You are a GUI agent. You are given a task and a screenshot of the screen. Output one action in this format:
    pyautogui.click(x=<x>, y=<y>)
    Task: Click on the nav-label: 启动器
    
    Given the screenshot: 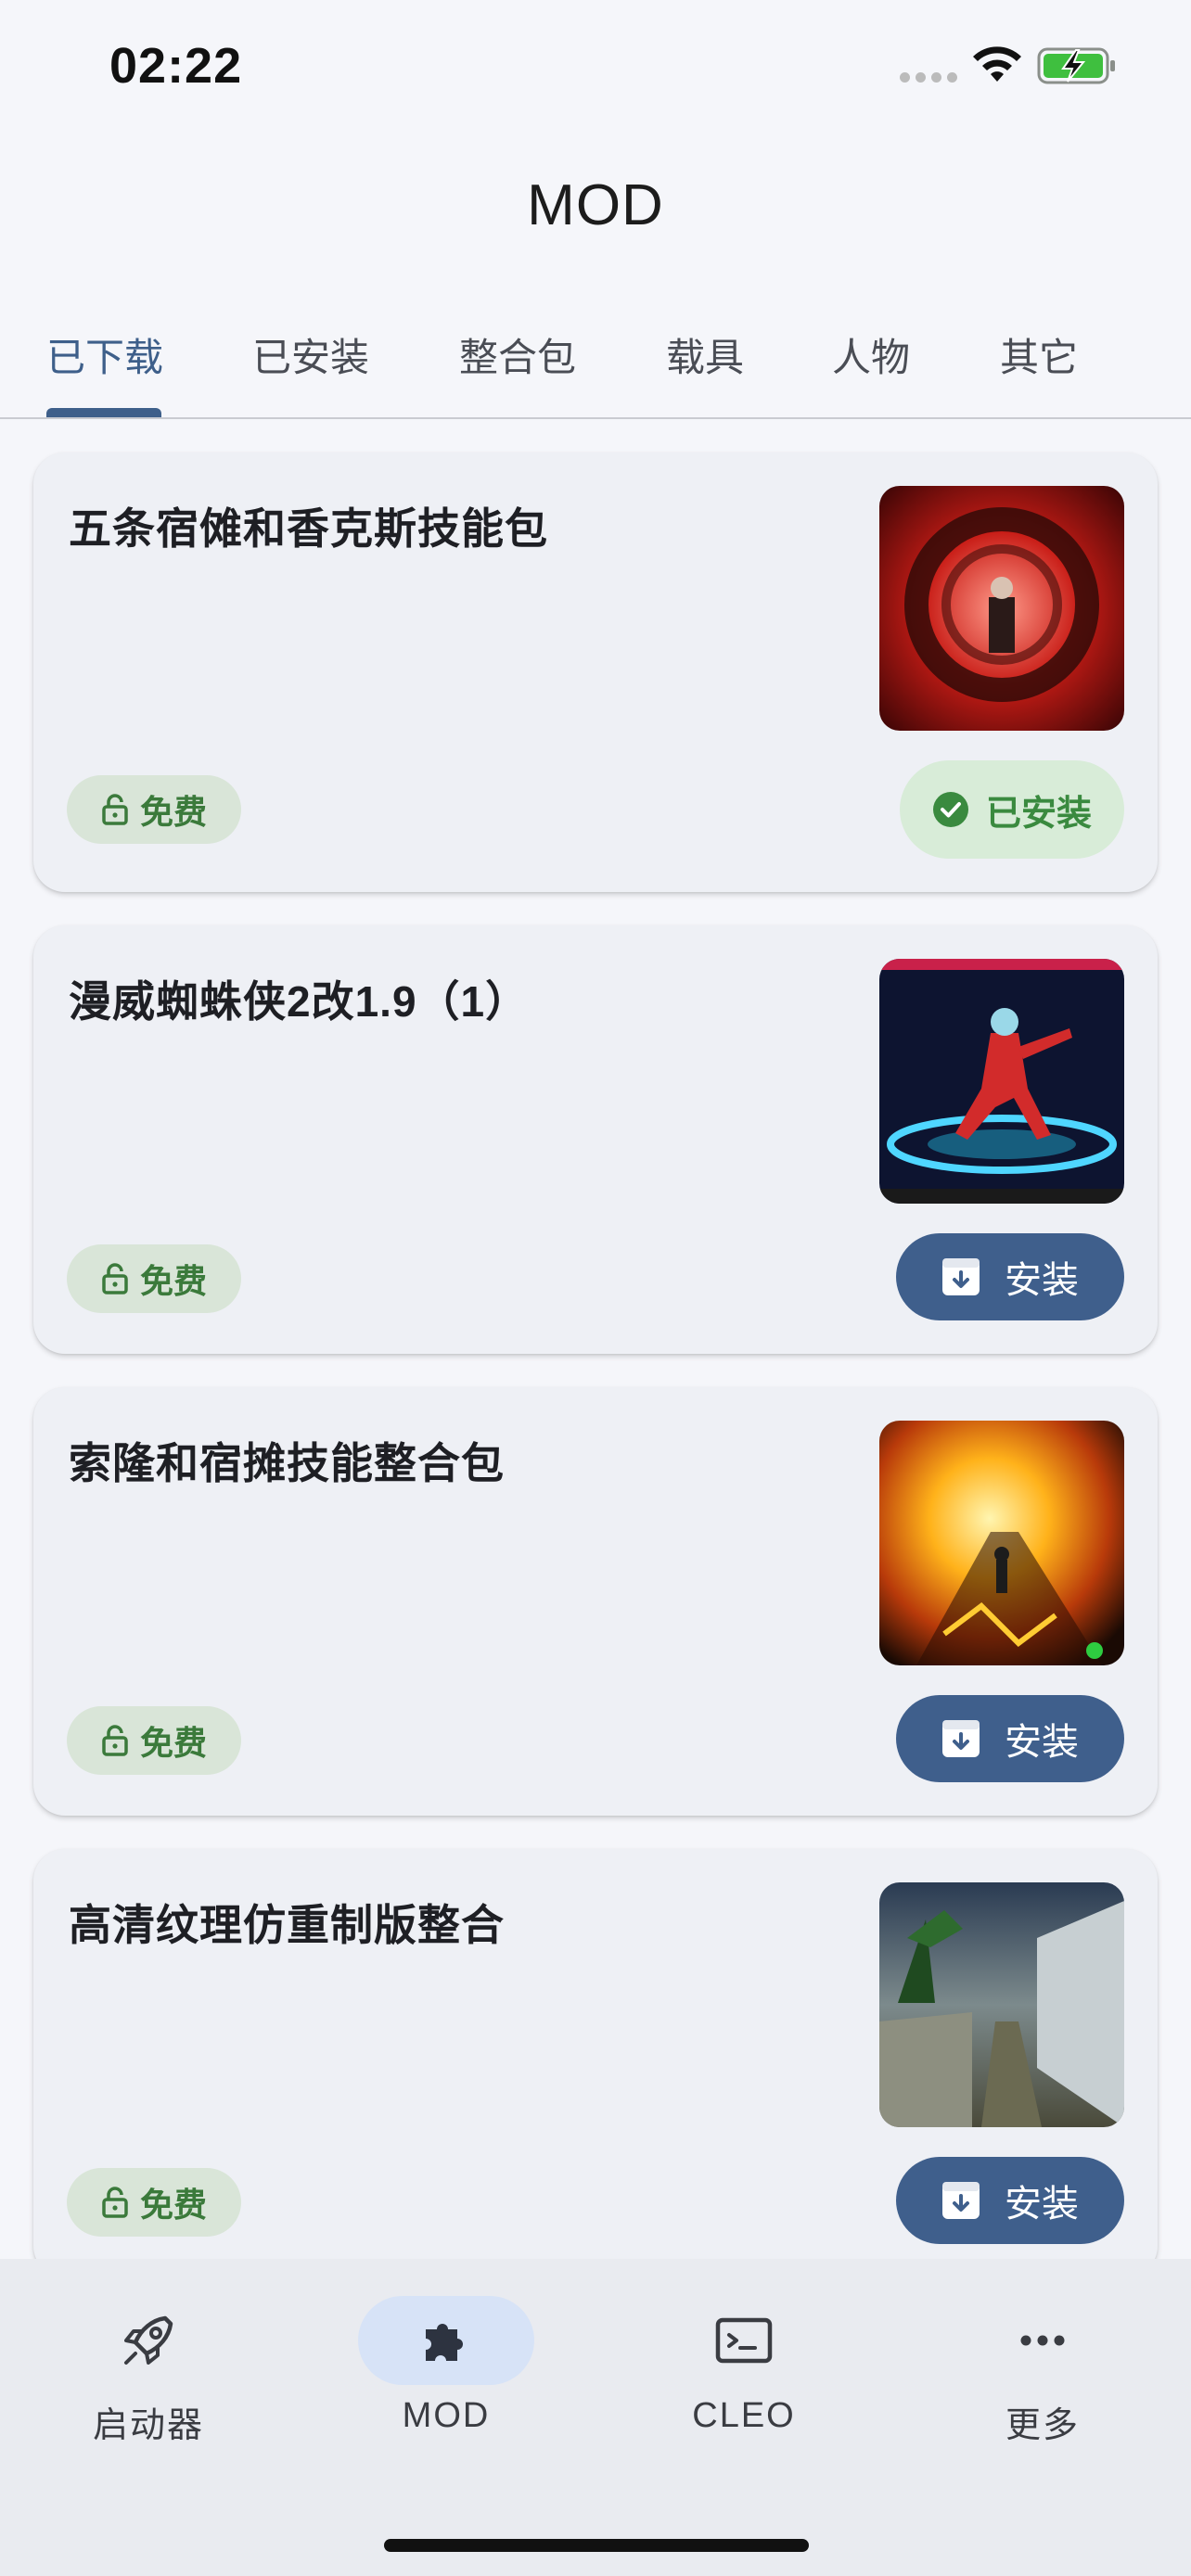 What is the action you would take?
    pyautogui.click(x=148, y=2425)
    